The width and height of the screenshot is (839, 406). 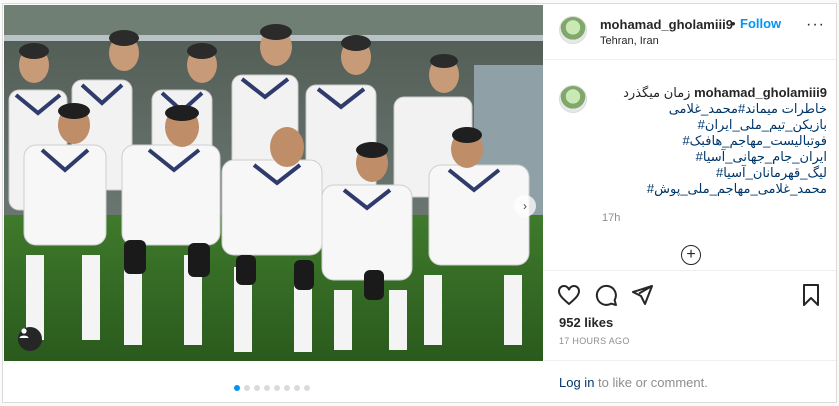 I want to click on caption-avatar, so click(x=573, y=99).